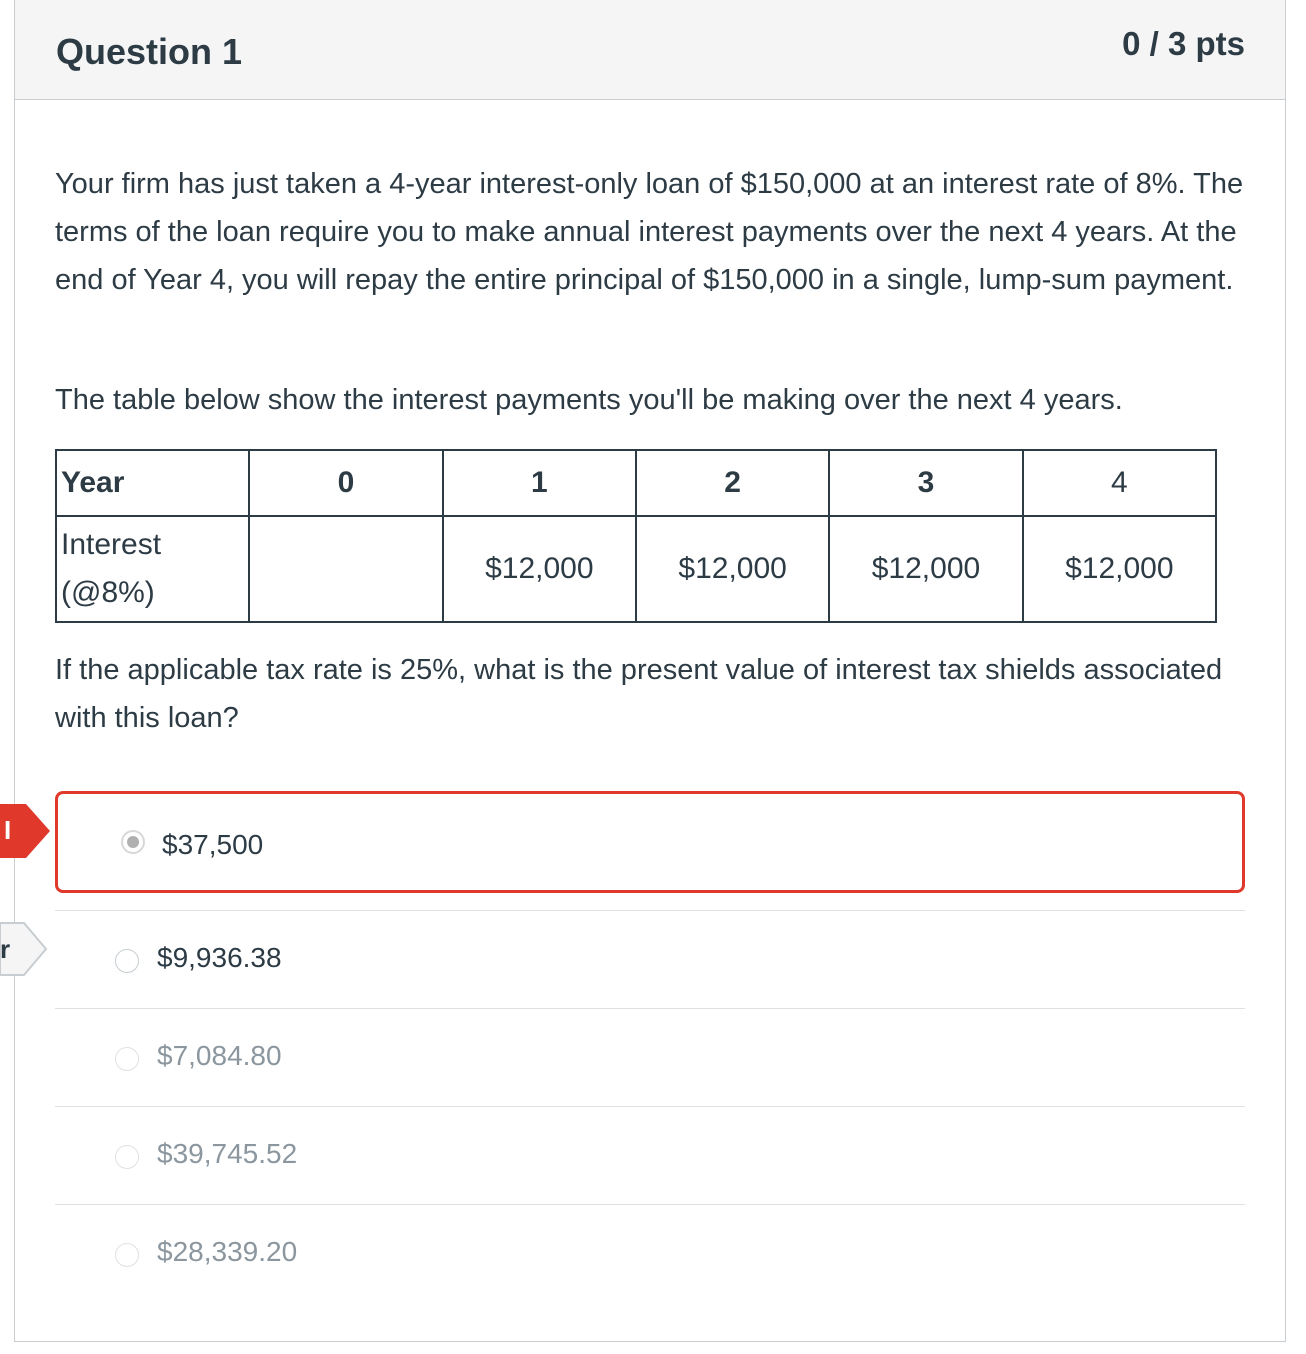  What do you see at coordinates (133, 842) in the screenshot?
I see `radio-selected-icon` at bounding box center [133, 842].